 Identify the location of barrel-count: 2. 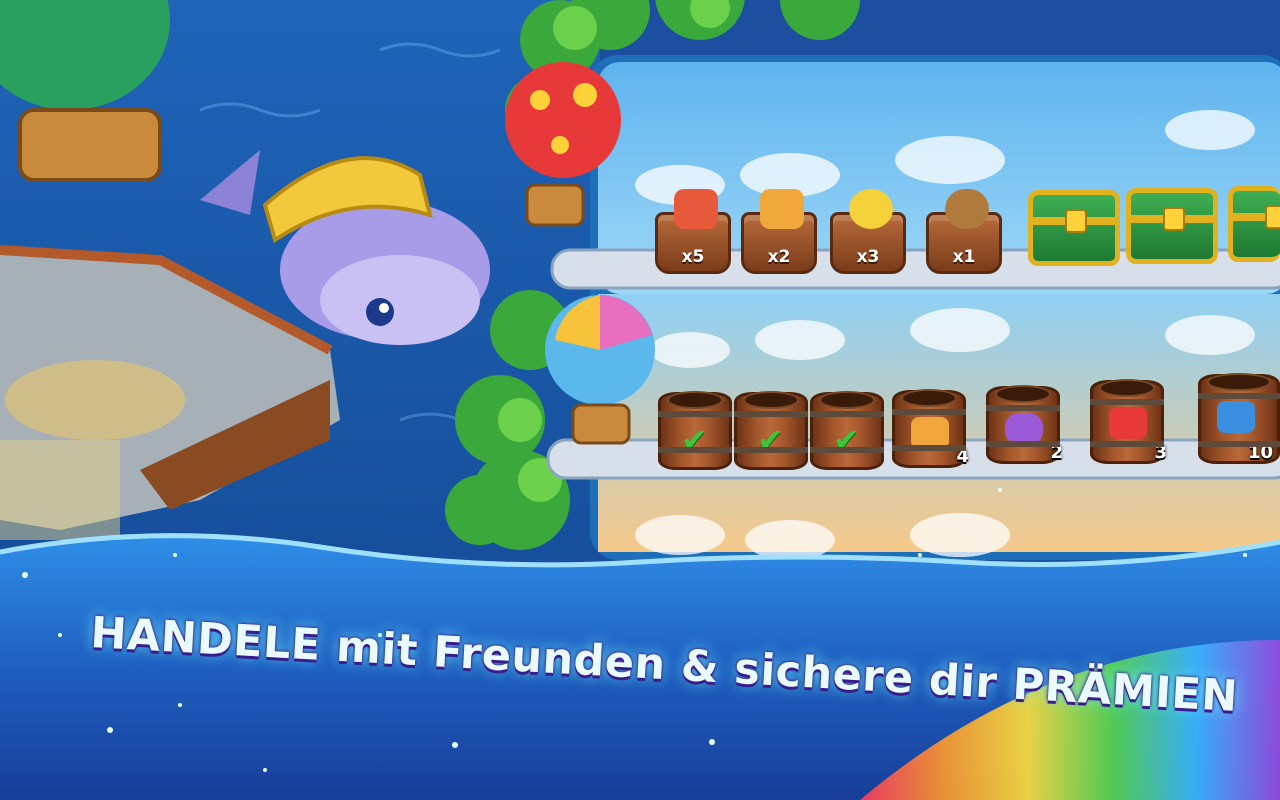
(1056, 452).